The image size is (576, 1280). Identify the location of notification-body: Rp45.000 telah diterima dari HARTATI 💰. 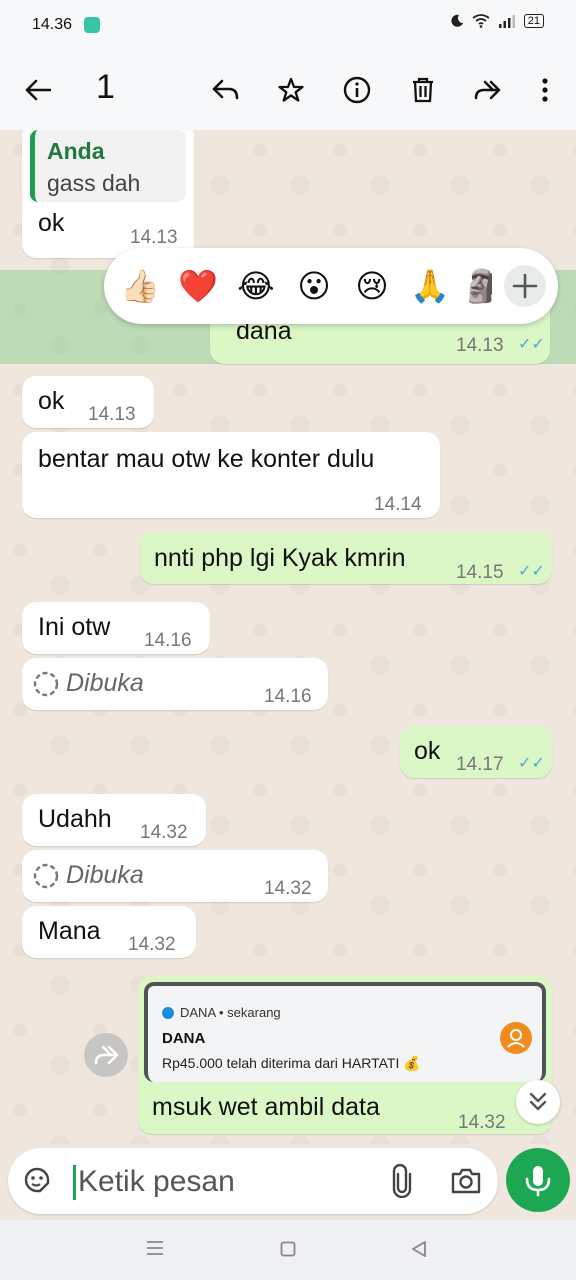
(291, 1063).